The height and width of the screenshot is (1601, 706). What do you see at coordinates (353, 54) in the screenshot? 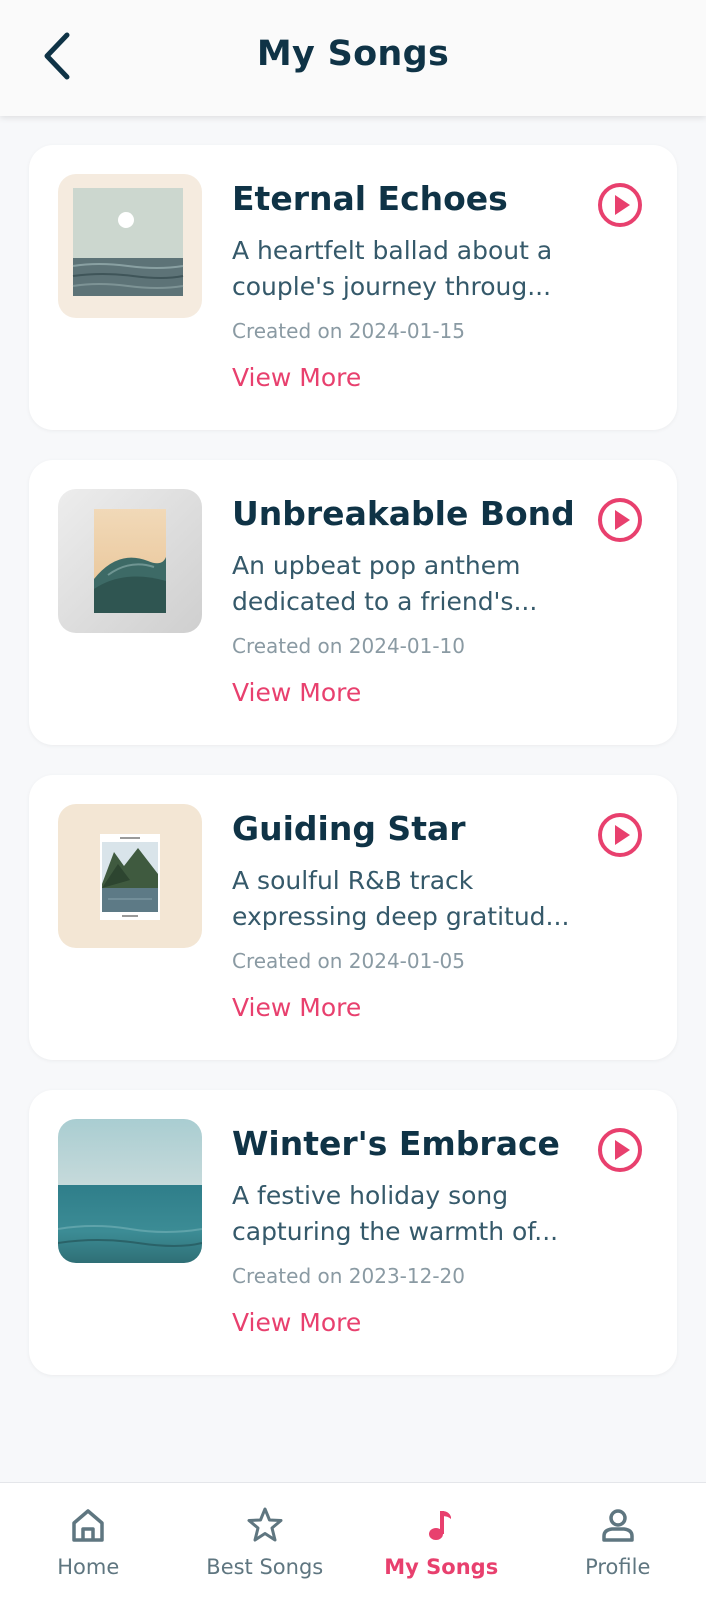
I see `page-title: My Songs` at bounding box center [353, 54].